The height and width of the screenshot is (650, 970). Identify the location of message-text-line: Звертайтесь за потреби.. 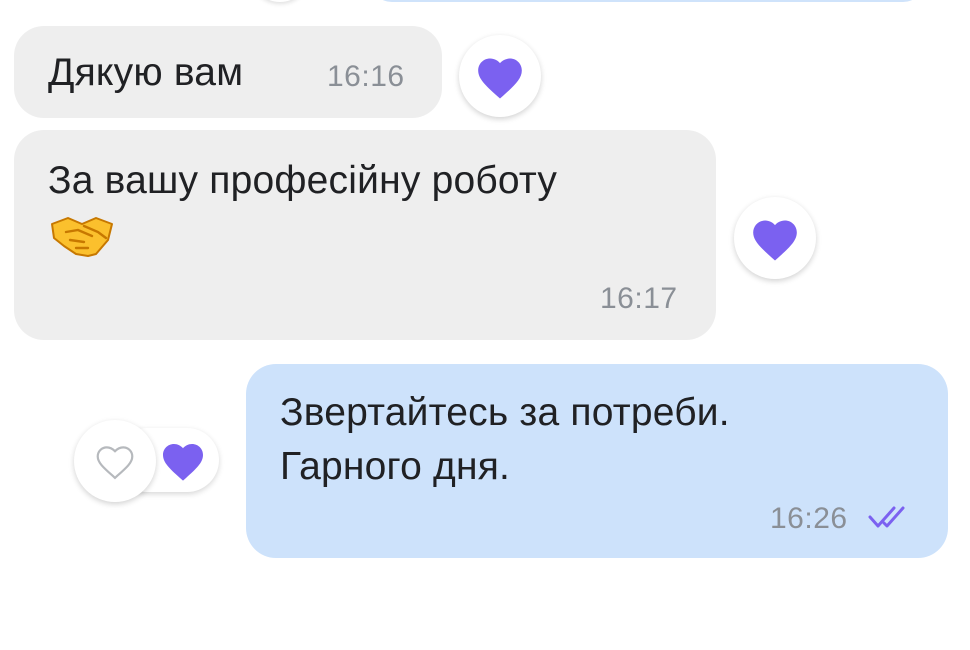
(505, 412).